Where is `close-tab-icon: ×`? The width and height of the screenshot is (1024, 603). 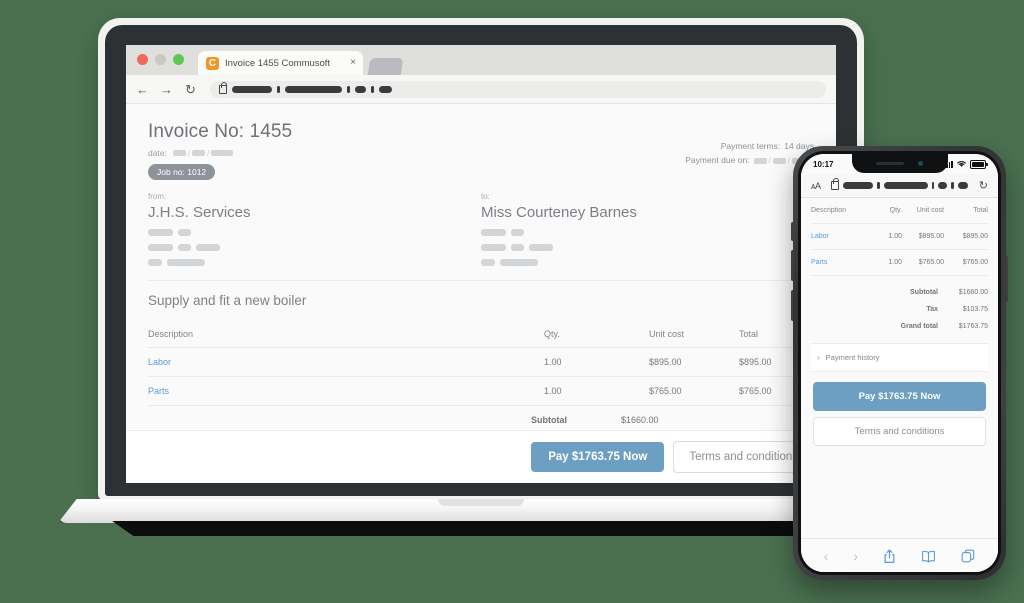 close-tab-icon: × is located at coordinates (353, 63).